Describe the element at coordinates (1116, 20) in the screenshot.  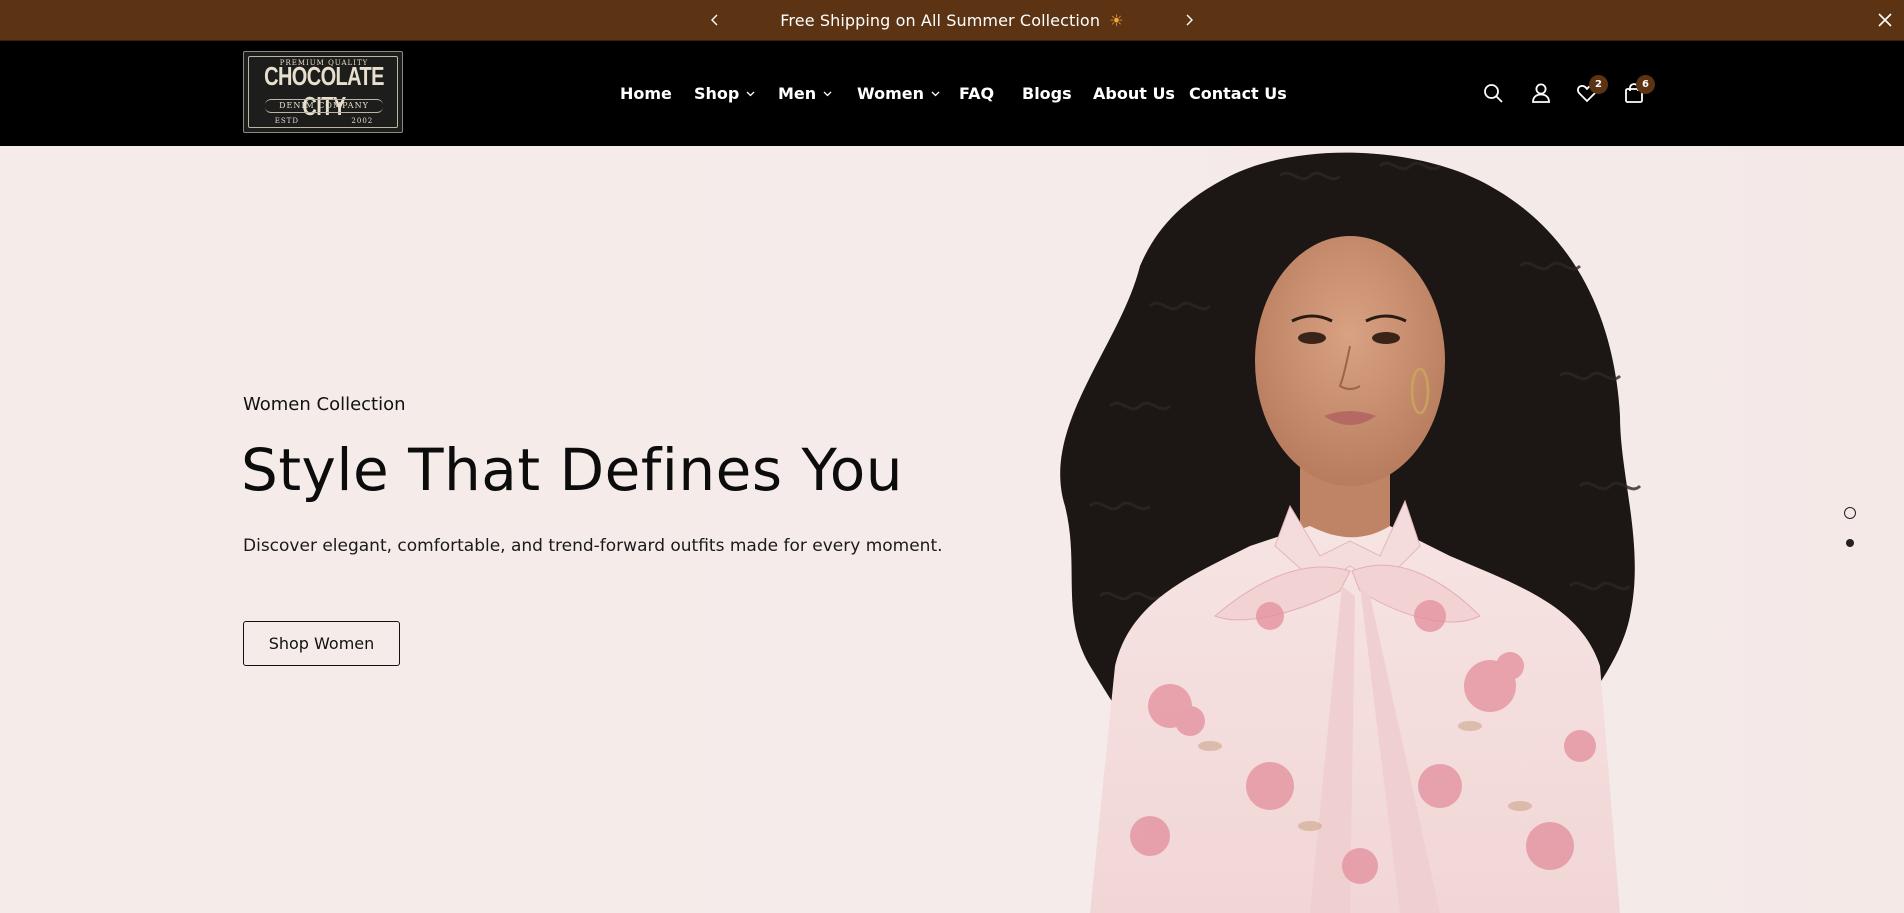
I see `sun-icon: ☀` at that location.